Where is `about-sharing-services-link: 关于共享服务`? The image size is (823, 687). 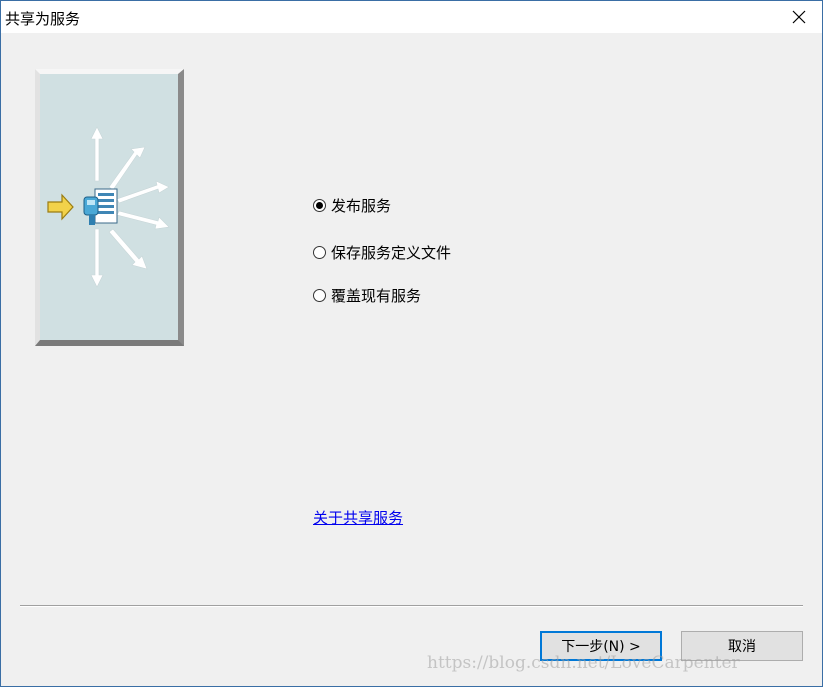
about-sharing-services-link: 关于共享服务 is located at coordinates (358, 517).